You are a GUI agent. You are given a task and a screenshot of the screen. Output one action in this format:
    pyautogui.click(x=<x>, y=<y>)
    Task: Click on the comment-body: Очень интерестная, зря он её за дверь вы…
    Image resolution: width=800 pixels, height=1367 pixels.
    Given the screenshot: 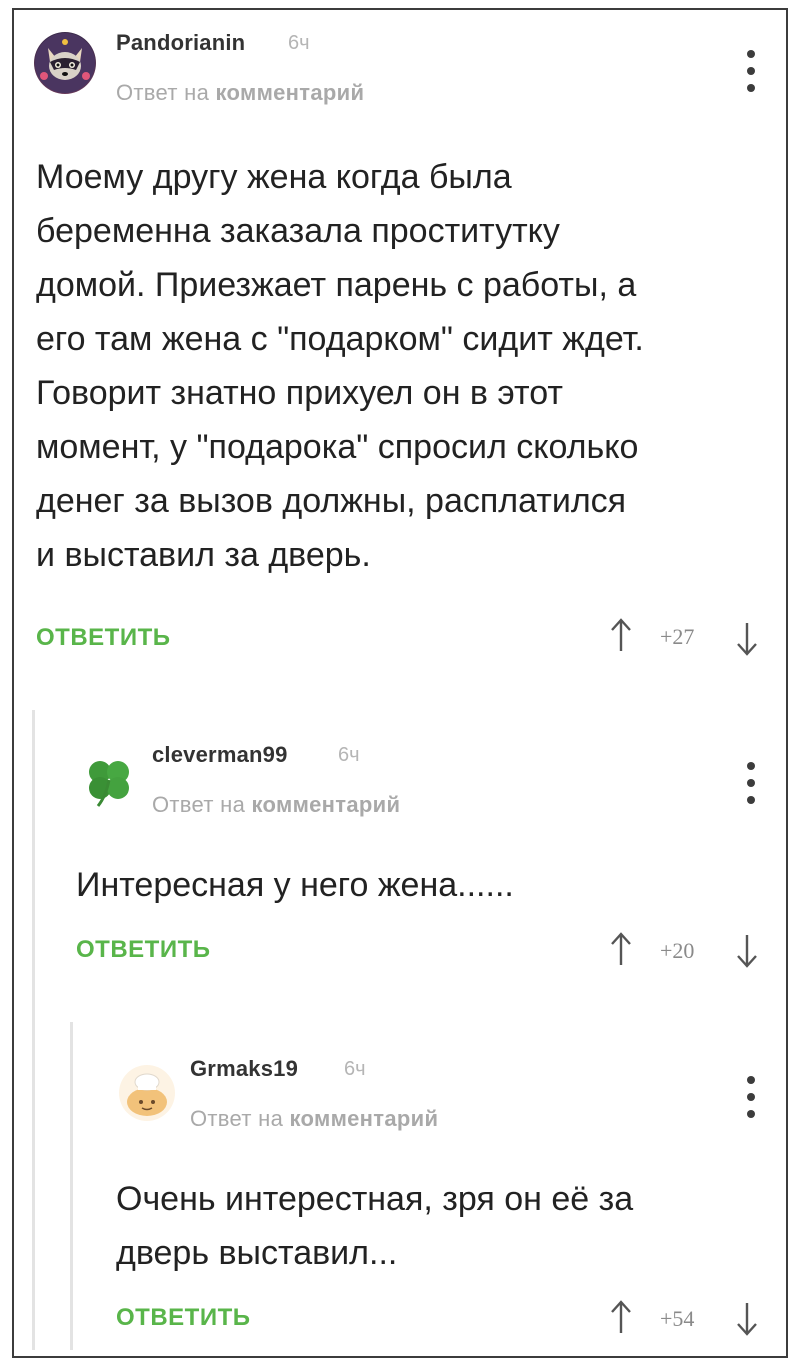 What is the action you would take?
    pyautogui.click(x=446, y=1226)
    